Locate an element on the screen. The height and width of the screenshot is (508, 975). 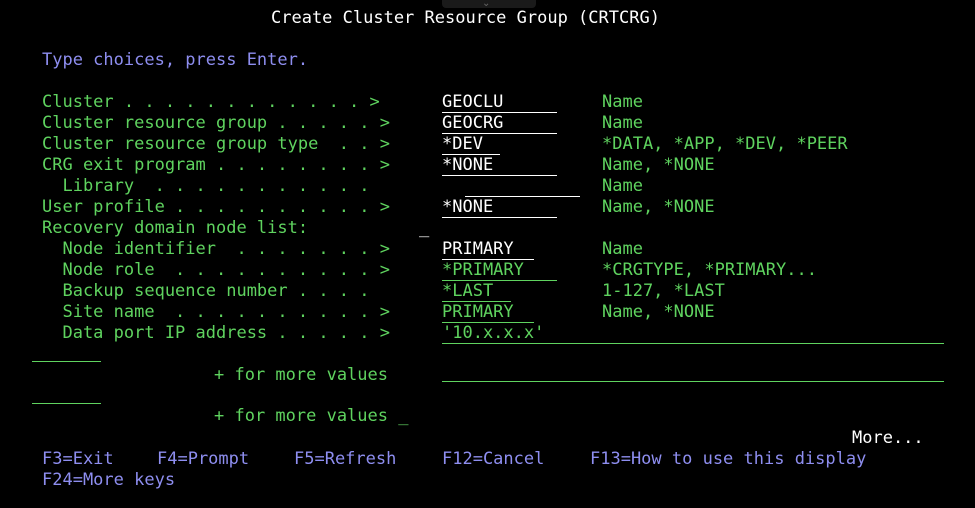
param-label-user-profile: User profile . . . . . . . . . . > is located at coordinates (216, 207).